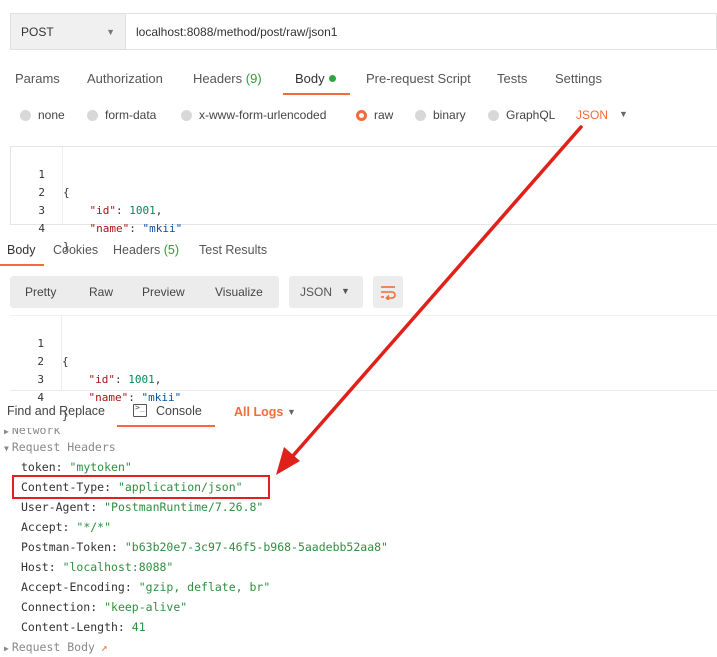 Image resolution: width=717 pixels, height=657 pixels. I want to click on header-key: Postman-Token:, so click(69, 547).